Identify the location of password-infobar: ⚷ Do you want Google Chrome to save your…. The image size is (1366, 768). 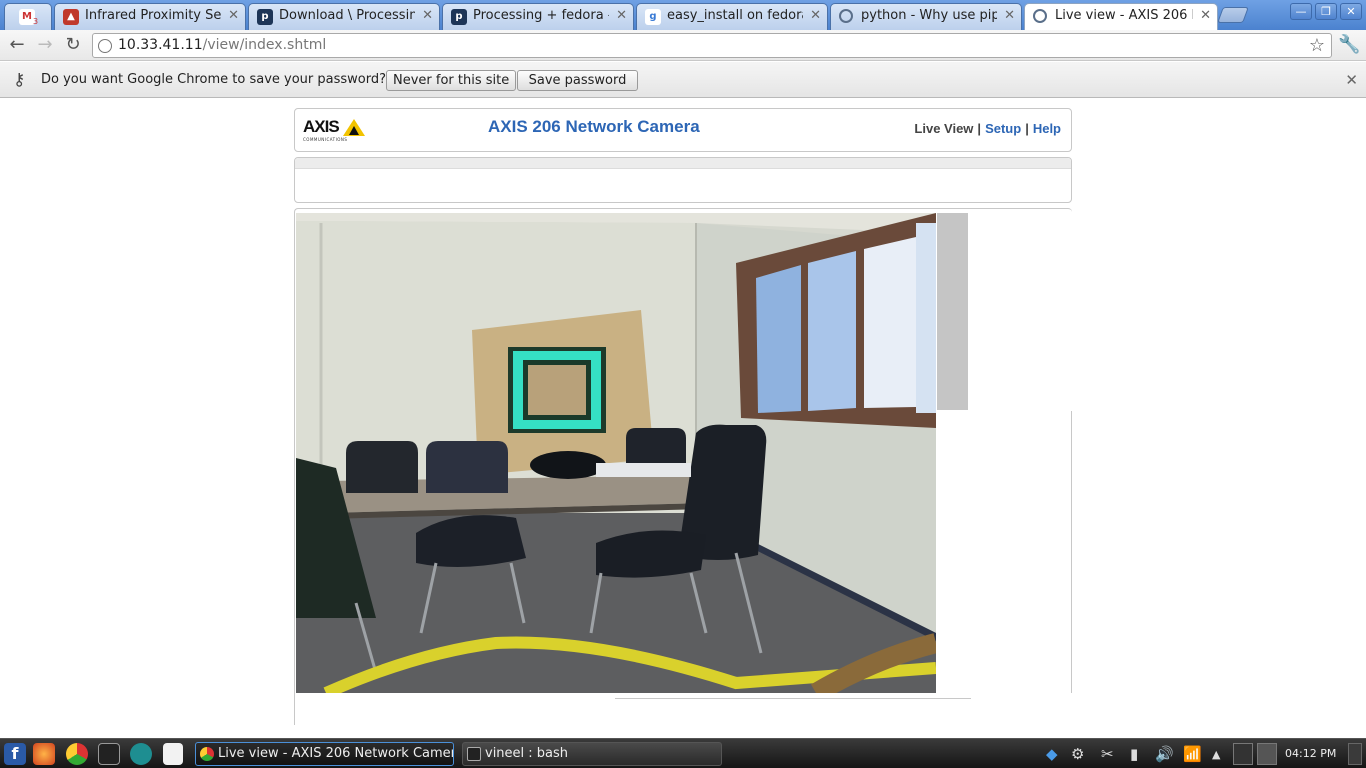
(683, 80).